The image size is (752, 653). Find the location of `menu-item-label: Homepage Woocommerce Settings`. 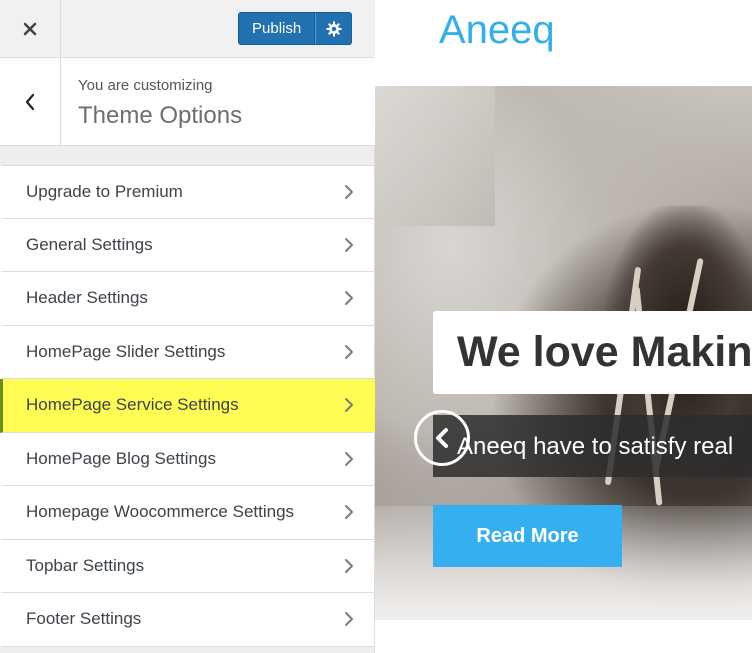

menu-item-label: Homepage Woocommerce Settings is located at coordinates (160, 512).